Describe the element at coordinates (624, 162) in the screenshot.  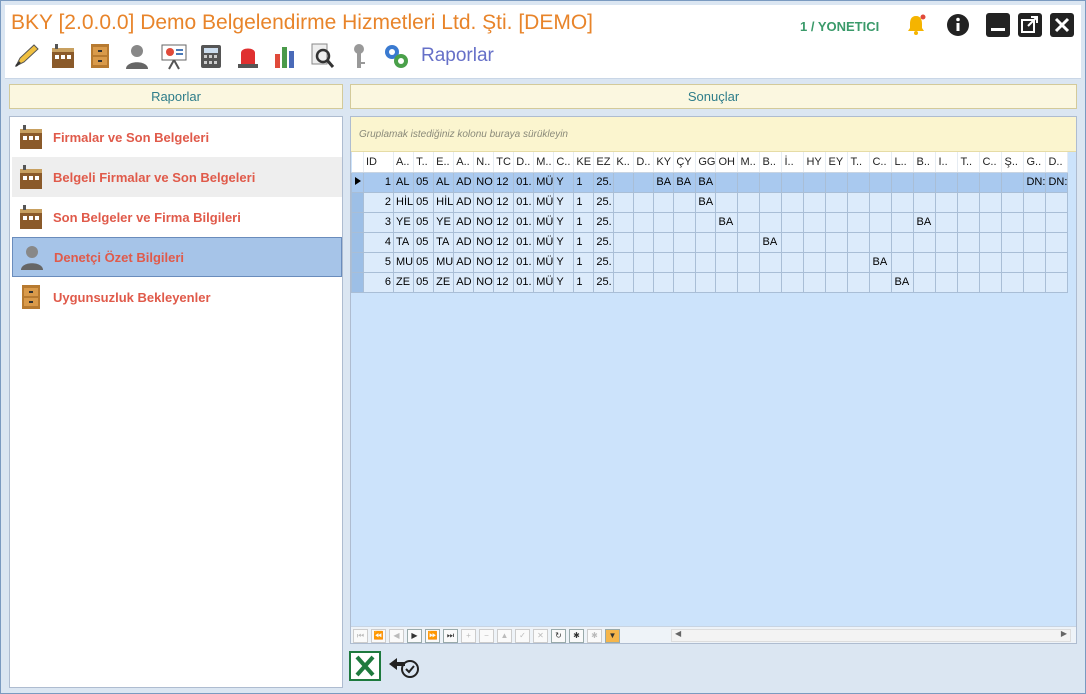
I see `column-header: K..` at that location.